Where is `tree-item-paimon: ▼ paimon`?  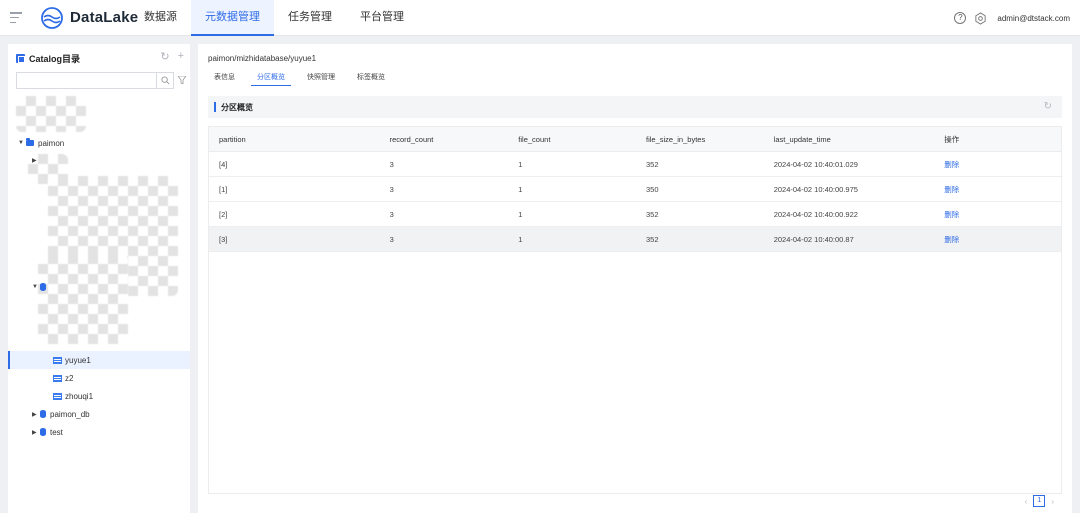
tree-item-paimon: ▼ paimon is located at coordinates (99, 143).